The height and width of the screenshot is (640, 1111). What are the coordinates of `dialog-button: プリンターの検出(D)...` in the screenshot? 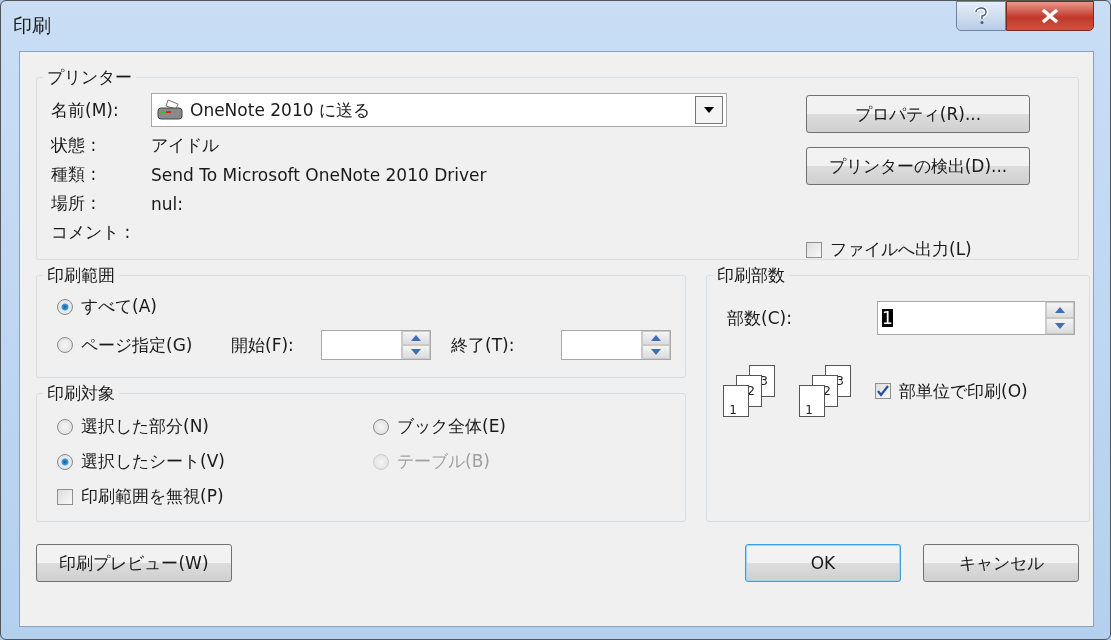 It's located at (918, 166).